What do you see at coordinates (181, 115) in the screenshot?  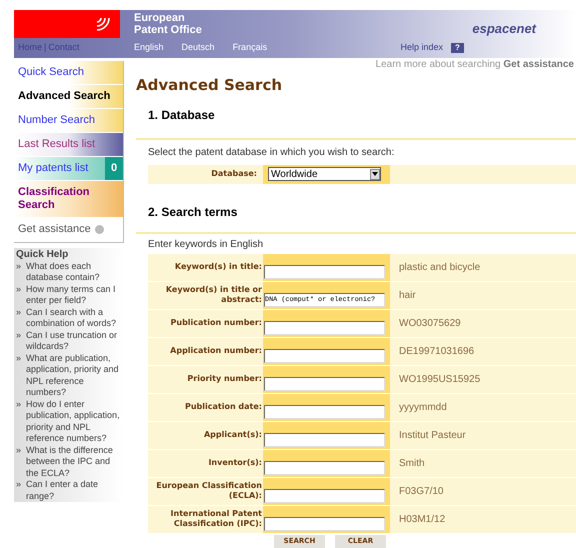 I see `section-heading: 1. Database` at bounding box center [181, 115].